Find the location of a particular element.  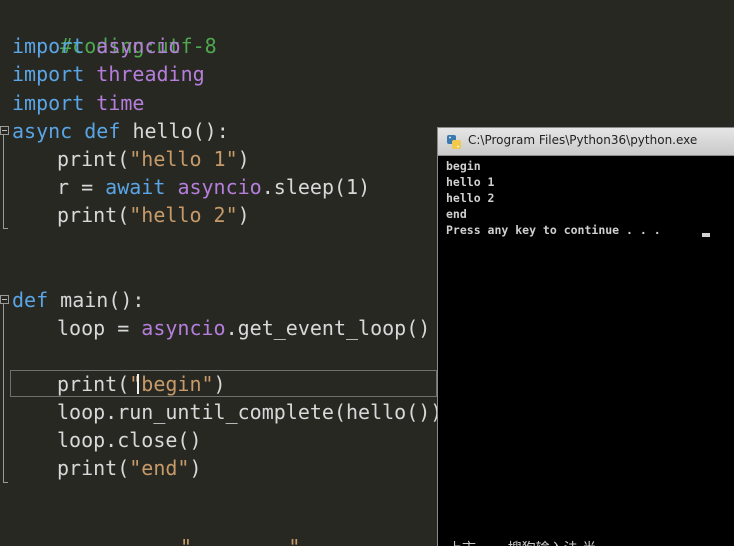

module-name: time is located at coordinates (120, 103).